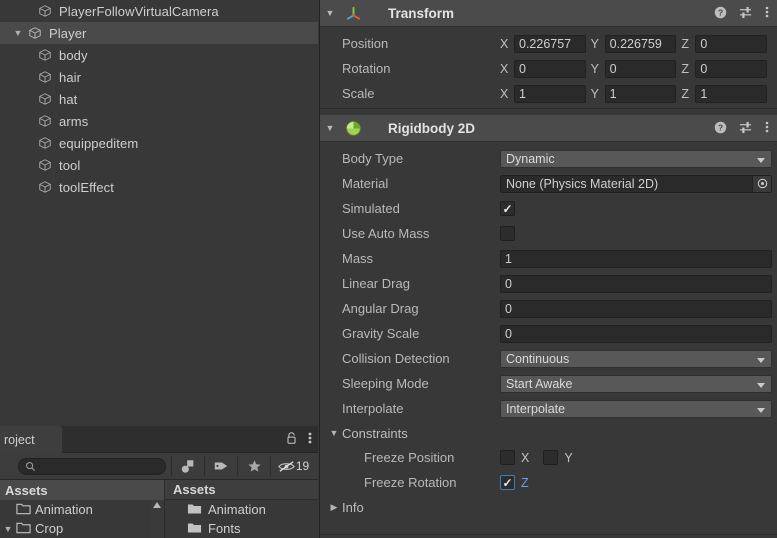  Describe the element at coordinates (731, 68) in the screenshot. I see `rotation-z-input: 0` at that location.